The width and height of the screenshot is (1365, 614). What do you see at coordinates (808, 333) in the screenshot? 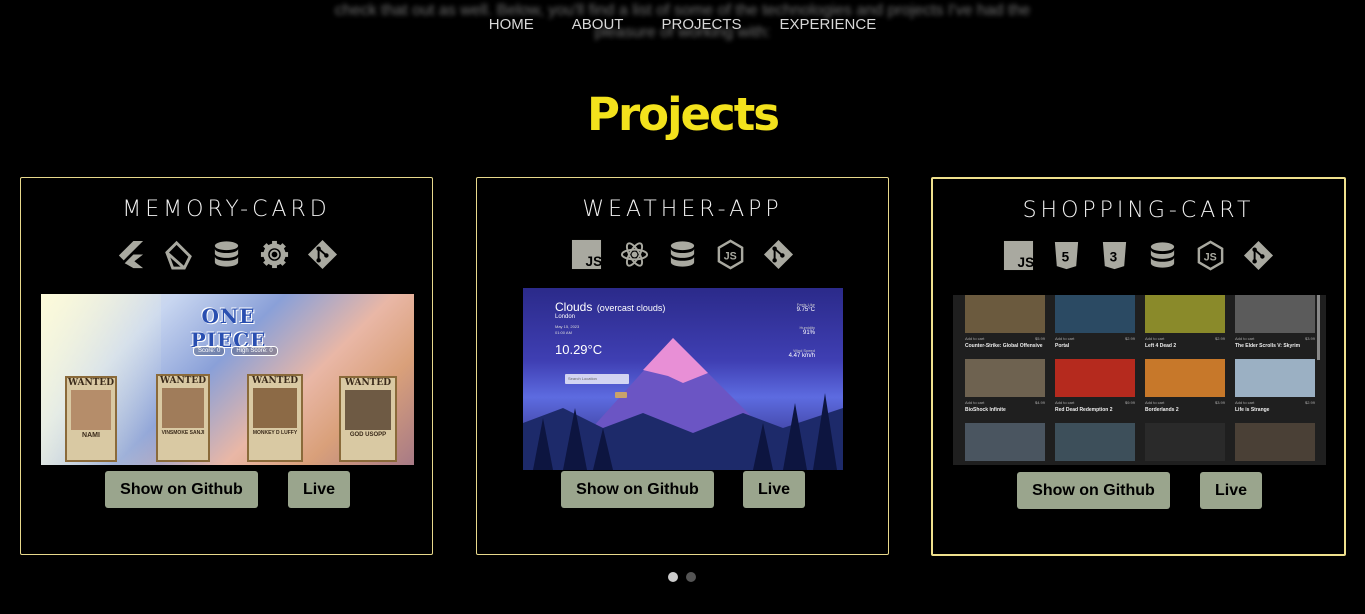
I see `humidity-value: 91%` at bounding box center [808, 333].